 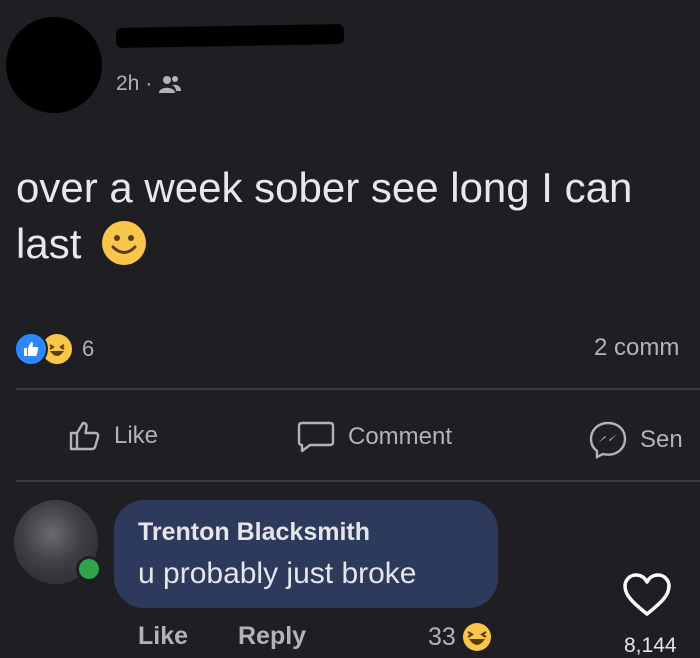 What do you see at coordinates (647, 348) in the screenshot?
I see `comments-count-link: 2 comm` at bounding box center [647, 348].